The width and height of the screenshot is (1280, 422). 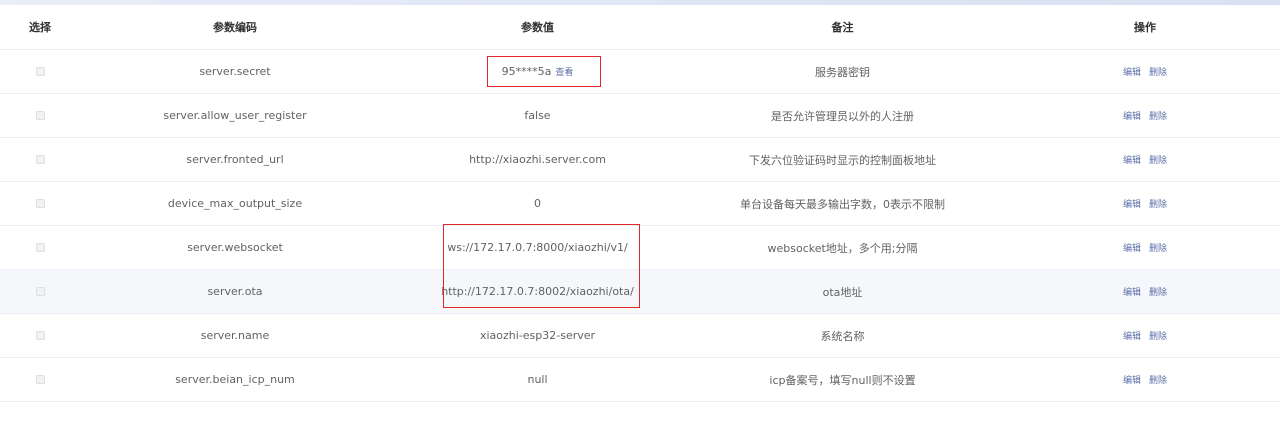 I want to click on param-code: server.allow_user_register, so click(x=235, y=115).